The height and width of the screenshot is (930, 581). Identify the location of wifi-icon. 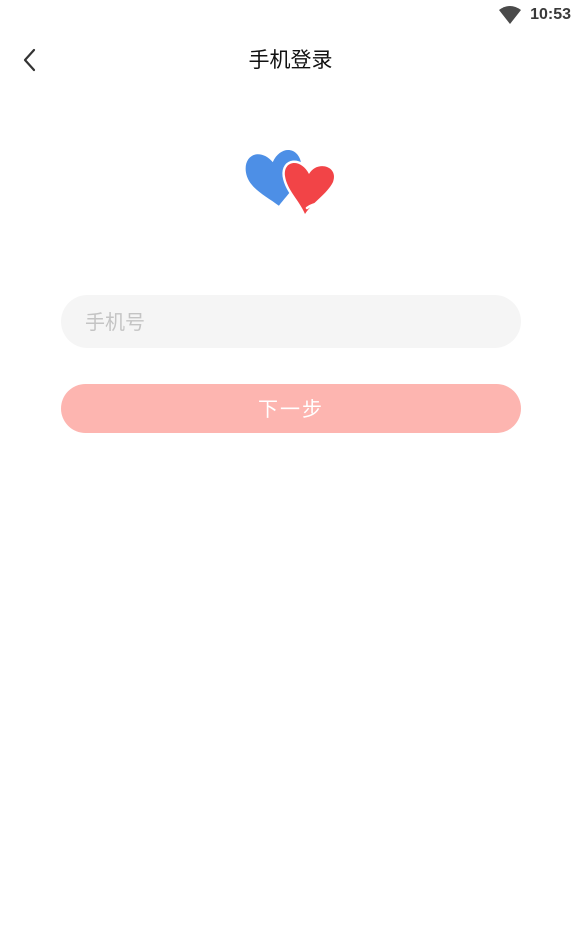
(510, 15).